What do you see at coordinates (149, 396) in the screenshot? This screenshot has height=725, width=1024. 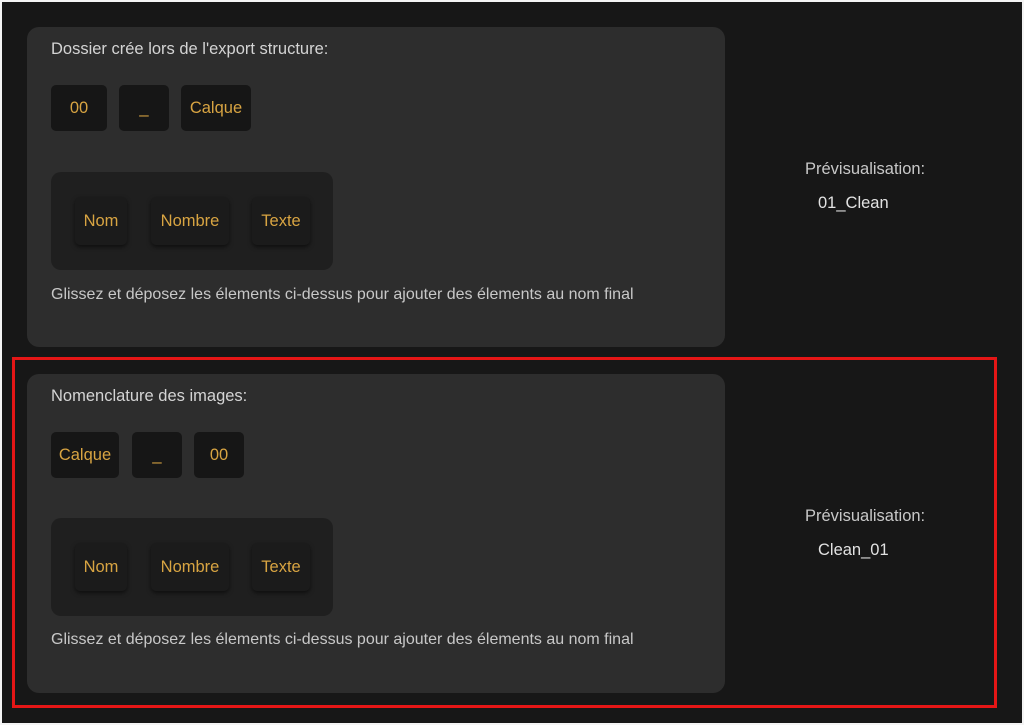 I see `image-naming-title: Nomenclature des images:` at bounding box center [149, 396].